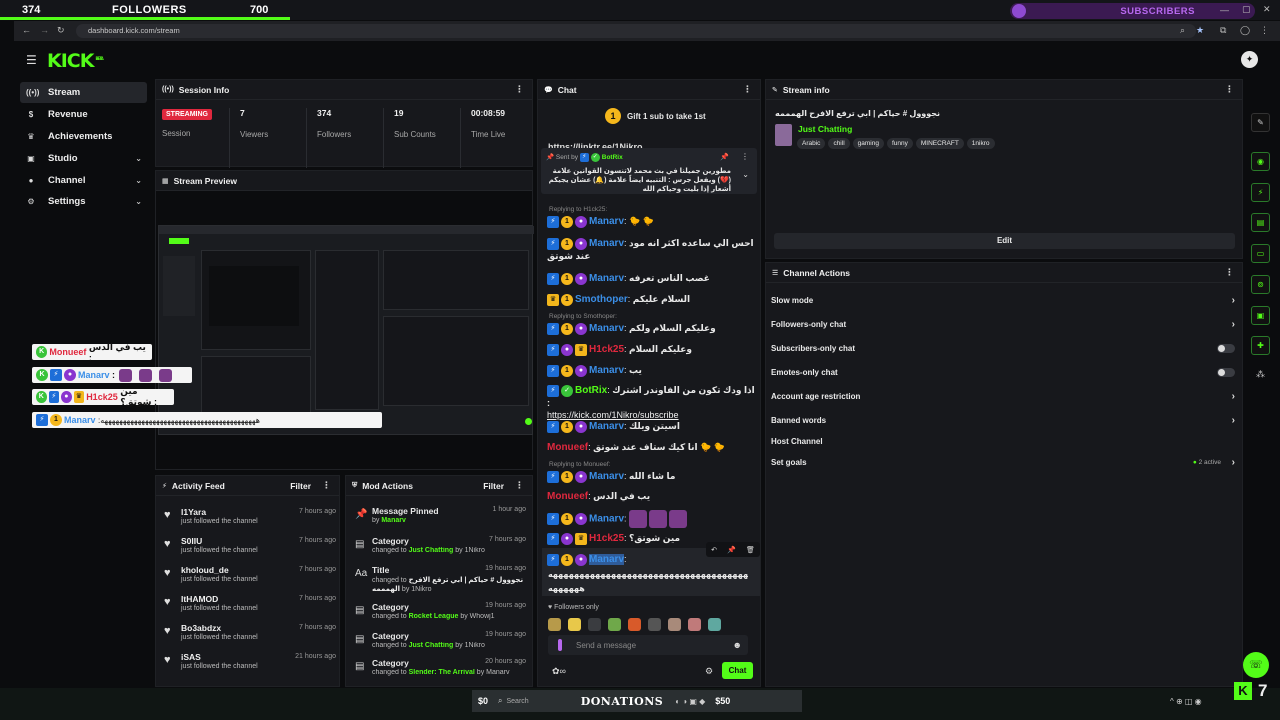 This screenshot has height=720, width=1280. What do you see at coordinates (1004, 241) in the screenshot?
I see `edit-stream-info-button: Edit` at bounding box center [1004, 241].